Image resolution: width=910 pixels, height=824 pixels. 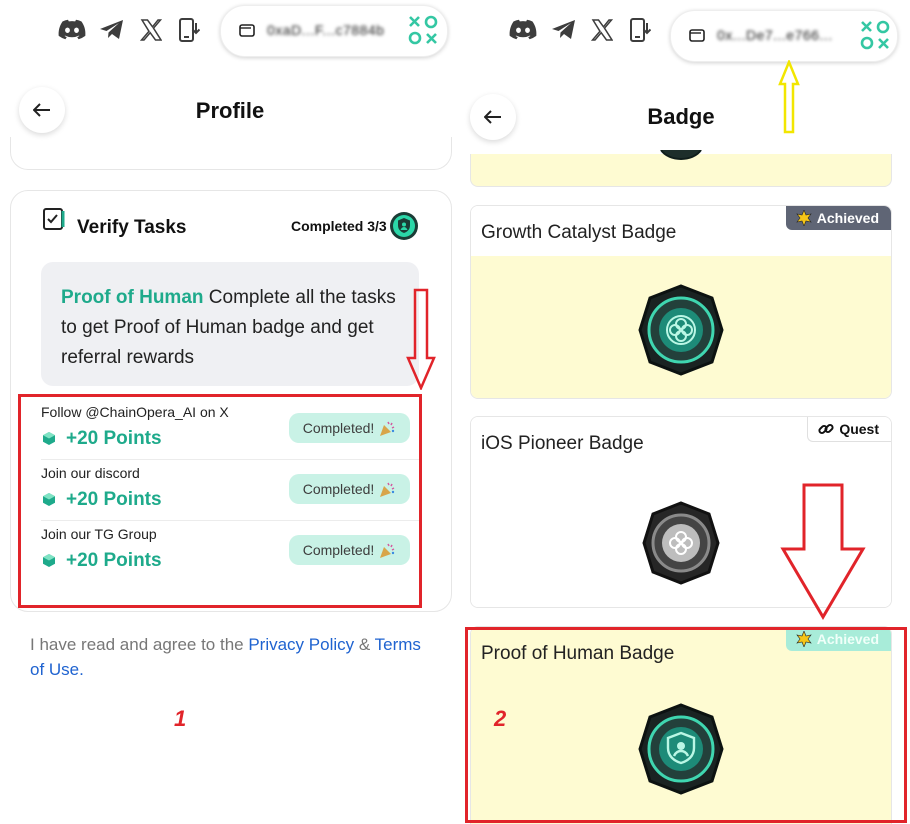 I want to click on badge-name: Growth Catalyst Badge, so click(x=579, y=232).